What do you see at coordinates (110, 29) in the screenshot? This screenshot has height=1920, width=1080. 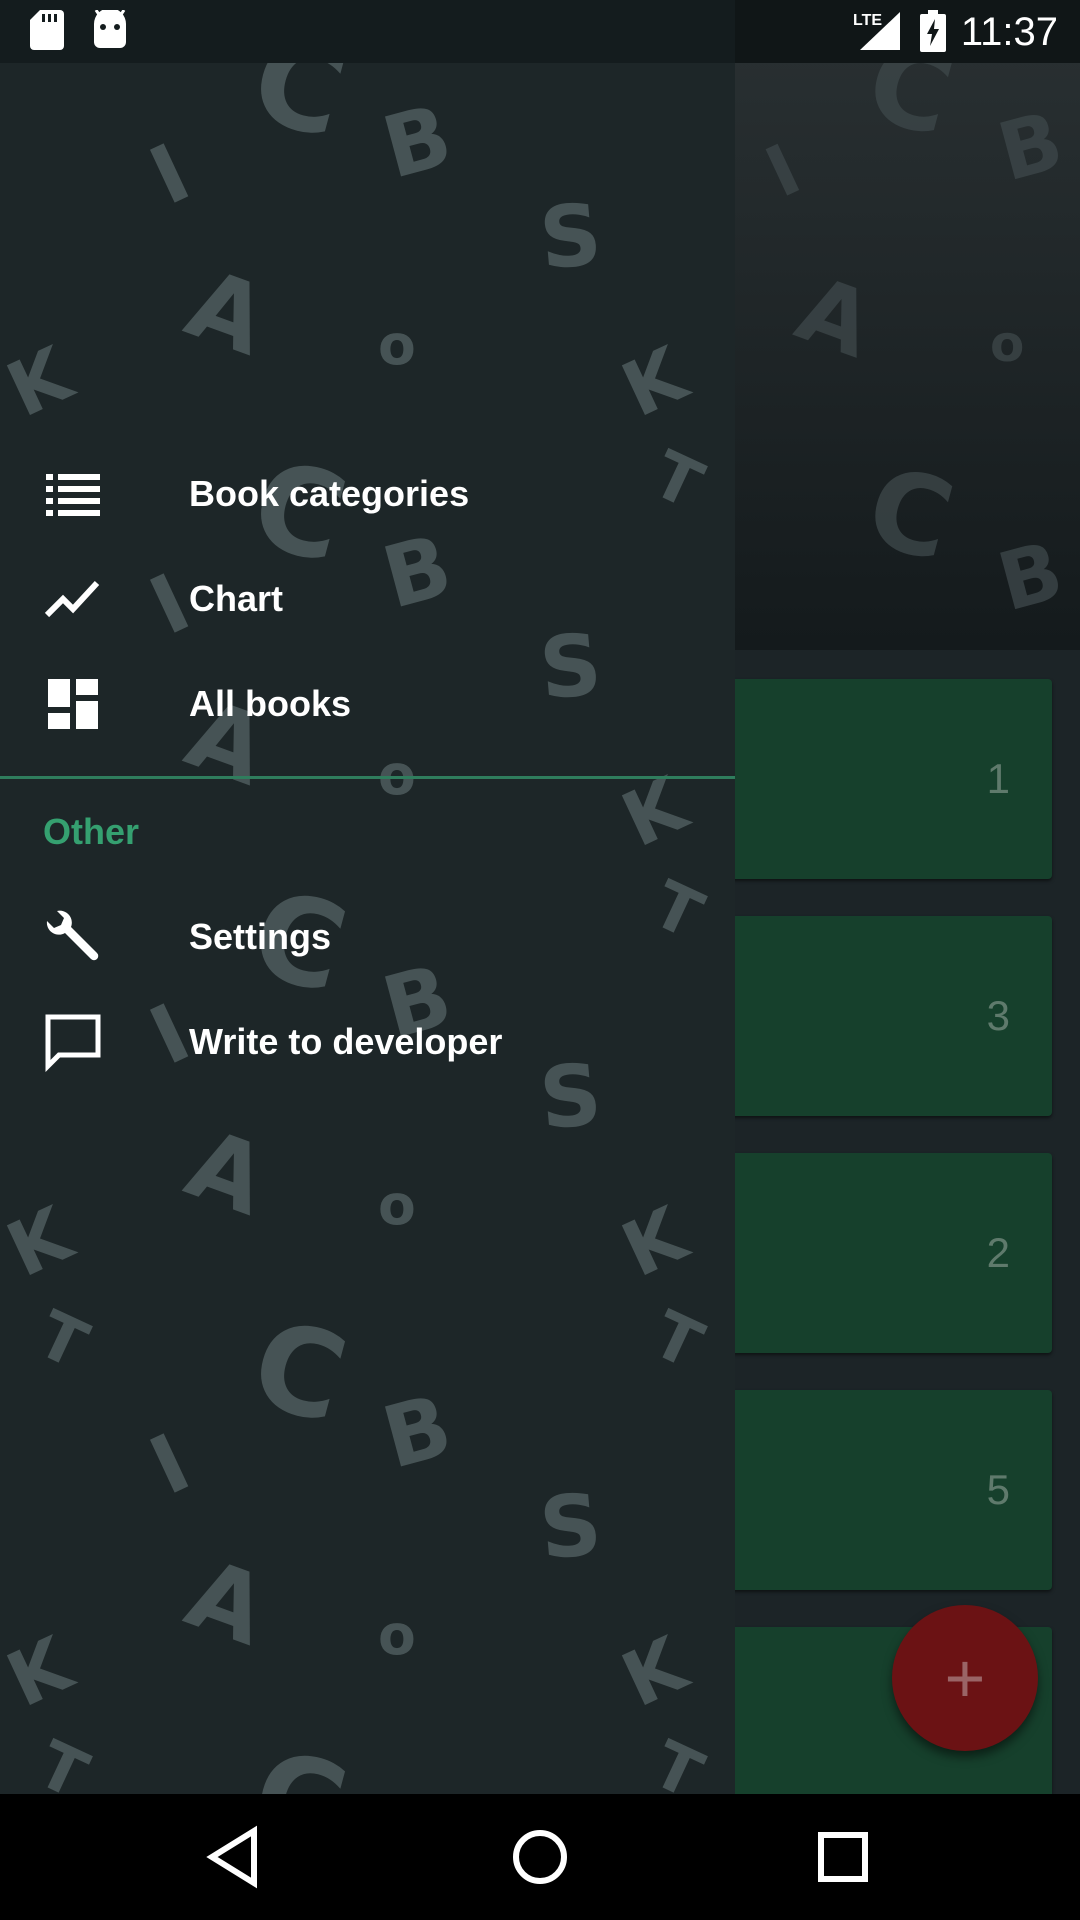 I see `android-icon` at bounding box center [110, 29].